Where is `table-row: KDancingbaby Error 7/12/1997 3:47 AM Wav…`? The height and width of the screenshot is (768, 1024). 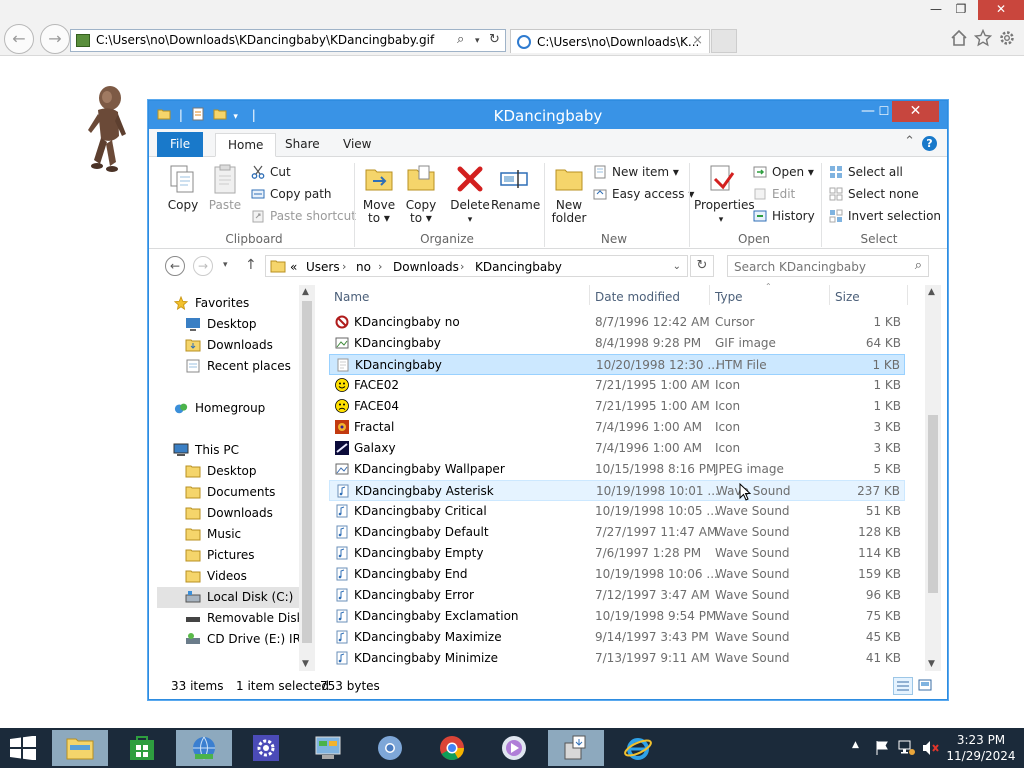
table-row: KDancingbaby Error 7/12/1997 3:47 AM Wav… is located at coordinates (617, 595).